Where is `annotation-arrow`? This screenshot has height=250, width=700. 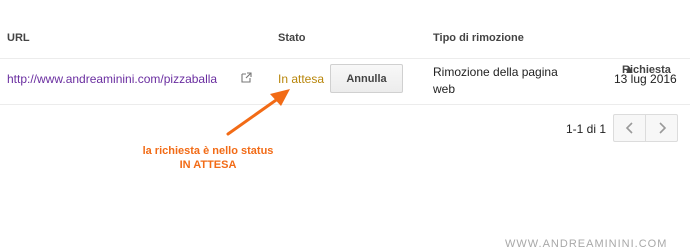 annotation-arrow is located at coordinates (258, 112).